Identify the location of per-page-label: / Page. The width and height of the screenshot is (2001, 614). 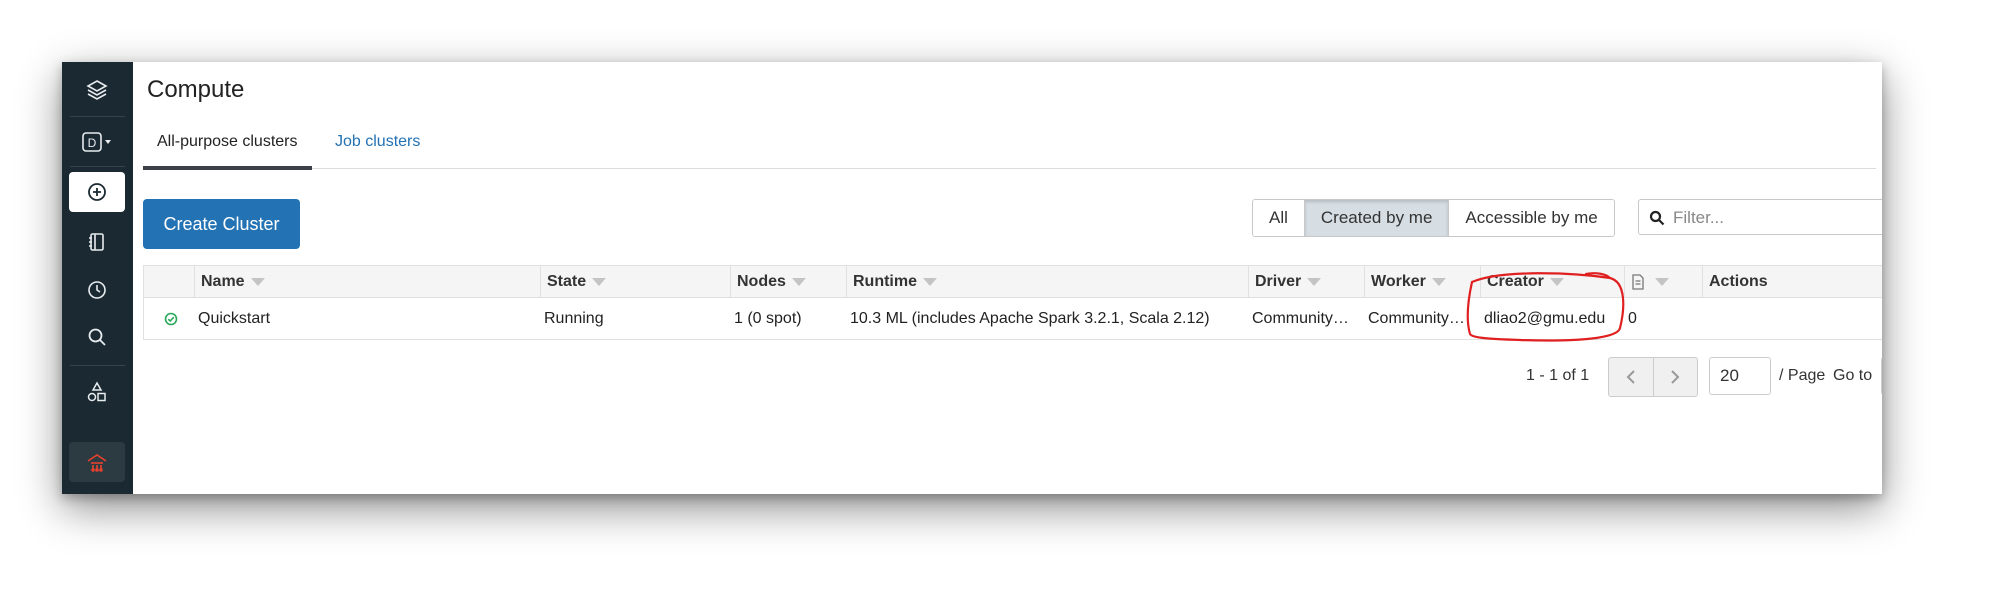
(1802, 375).